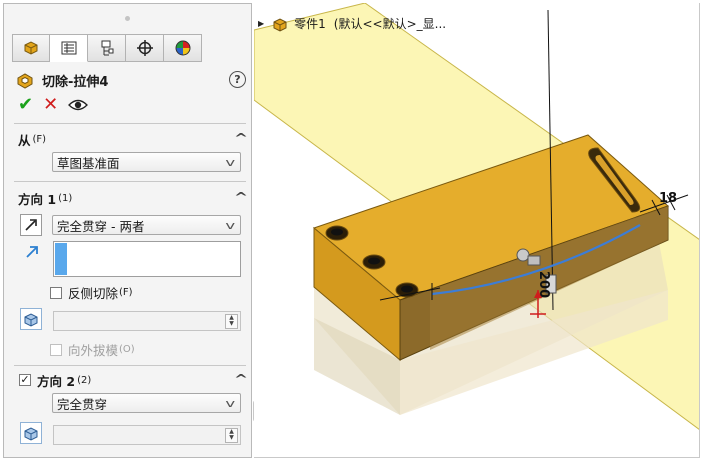  What do you see at coordinates (56, 349) in the screenshot?
I see `draft-outward-checkbox` at bounding box center [56, 349].